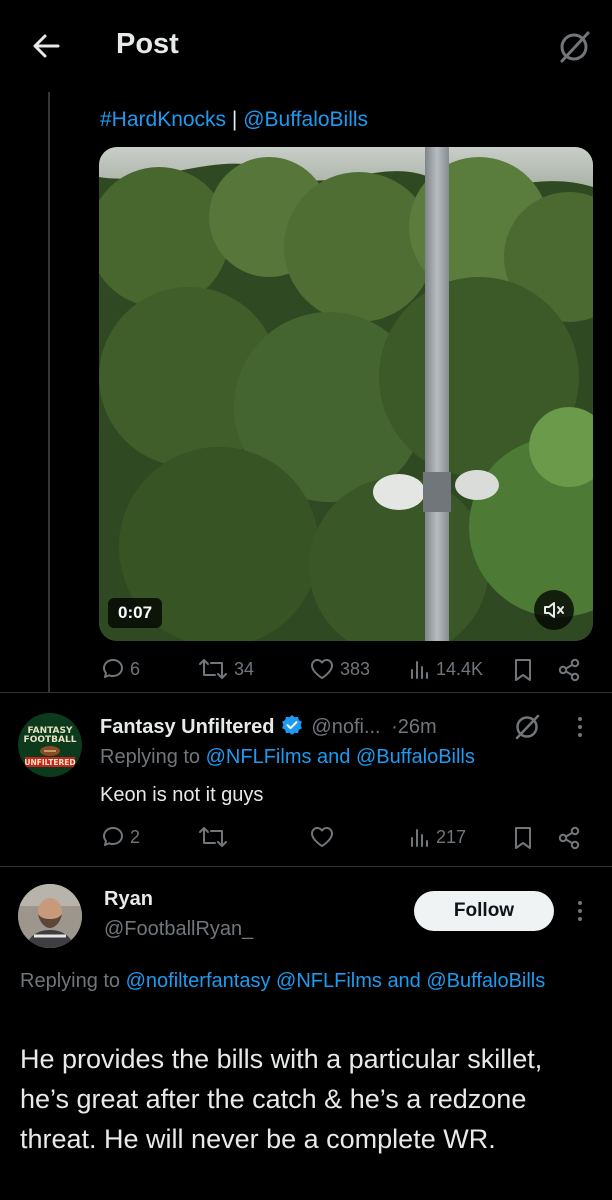 This screenshot has width=612, height=1200. What do you see at coordinates (306, 46) in the screenshot?
I see `top-bar: Post` at bounding box center [306, 46].